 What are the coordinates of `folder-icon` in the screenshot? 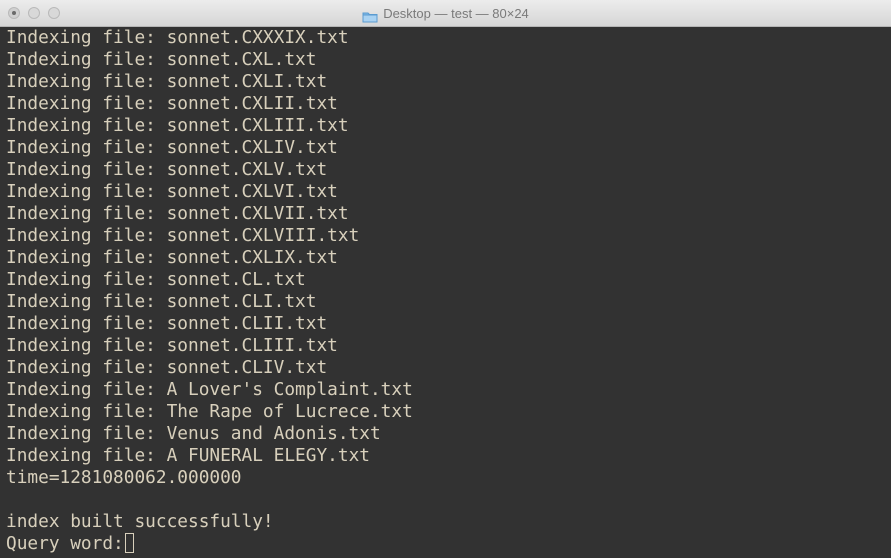 It's located at (370, 15).